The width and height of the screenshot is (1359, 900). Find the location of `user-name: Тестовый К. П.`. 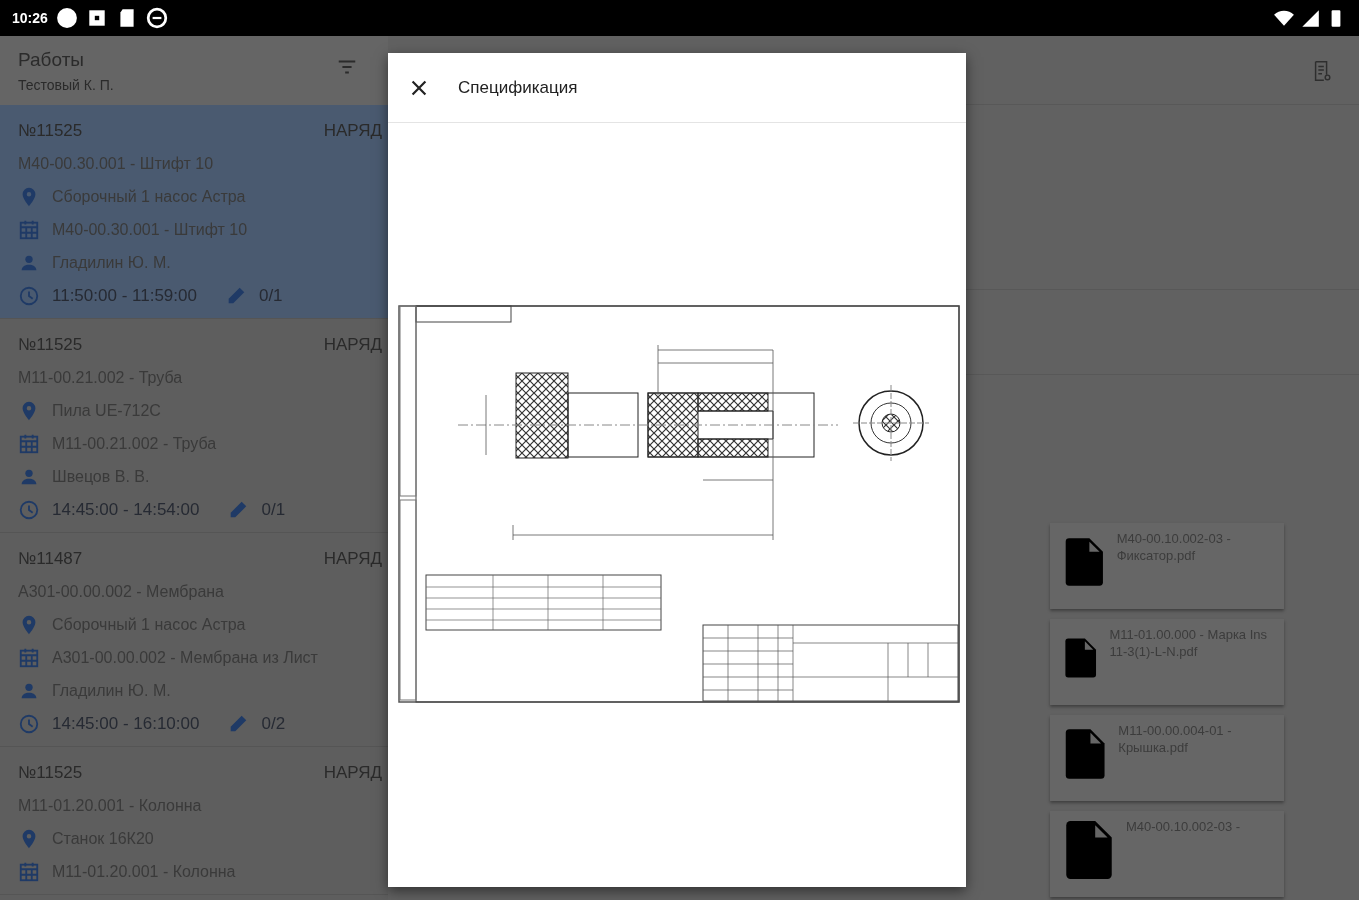

user-name: Тестовый К. П. is located at coordinates (66, 85).